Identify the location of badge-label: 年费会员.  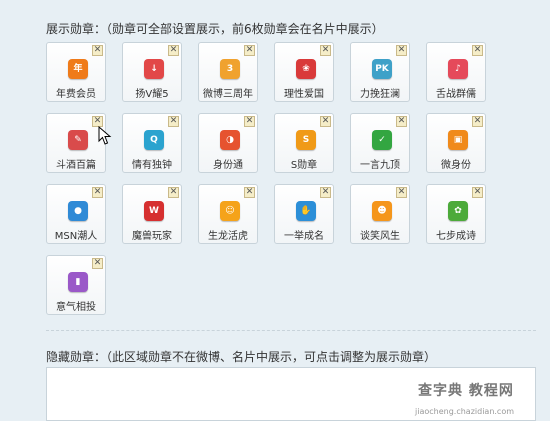
(76, 94).